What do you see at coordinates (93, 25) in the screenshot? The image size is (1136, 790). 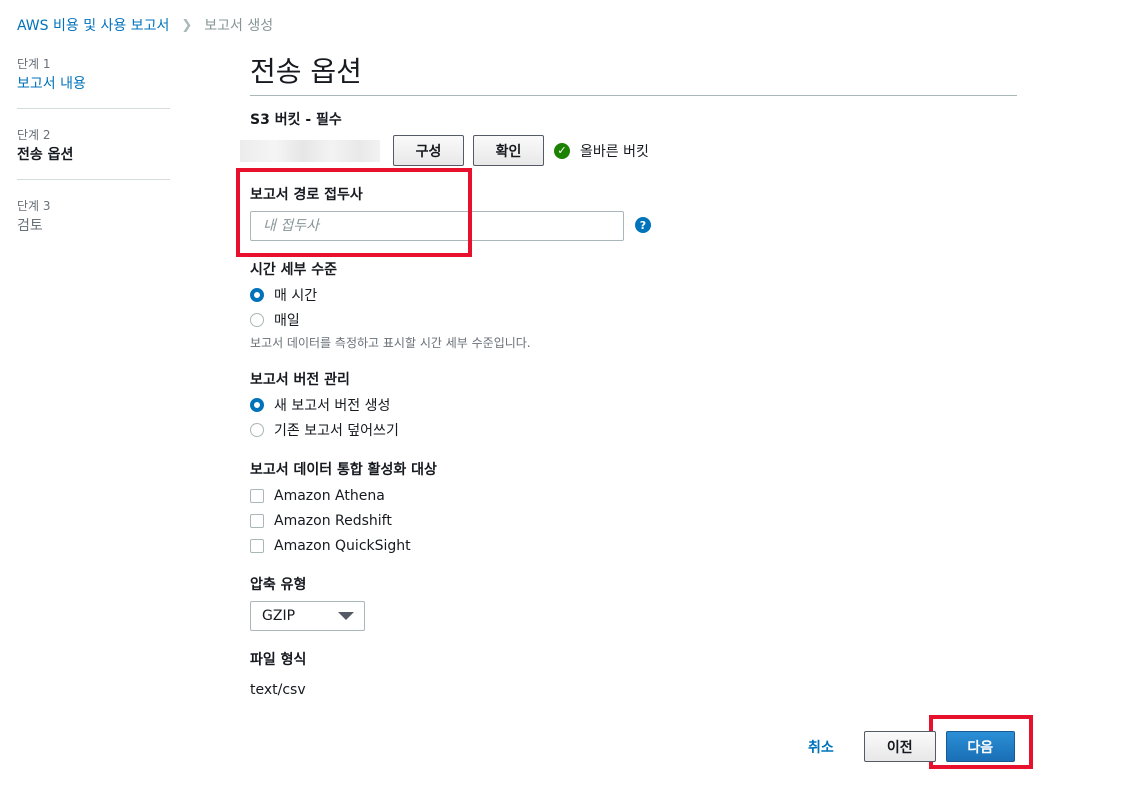 I see `breadcrumb-root-link: AWS 비용 및 사용 보고서` at bounding box center [93, 25].